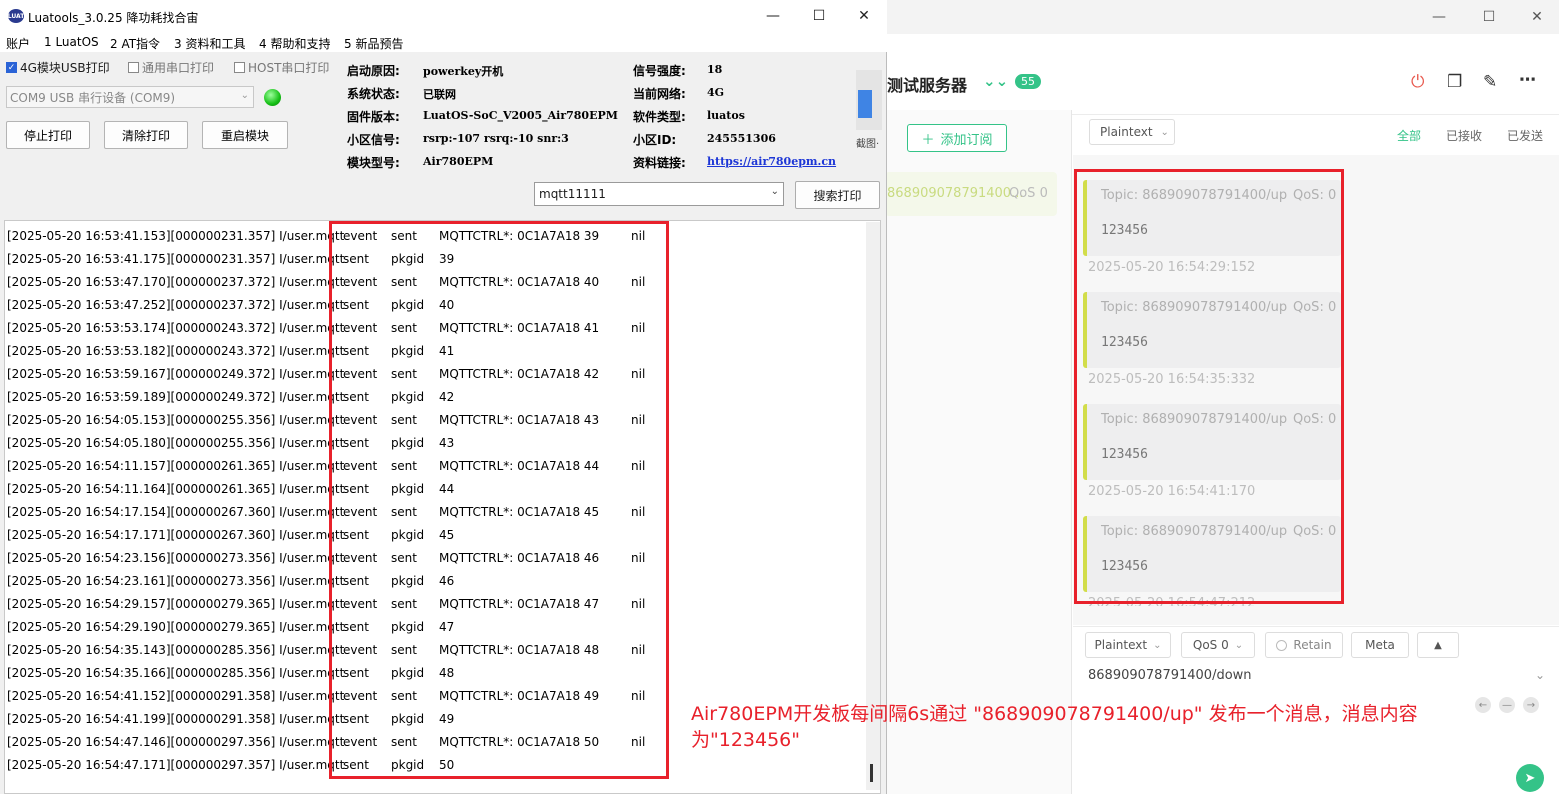  Describe the element at coordinates (928, 140) in the screenshot. I see `plus-icon: ＋` at that location.